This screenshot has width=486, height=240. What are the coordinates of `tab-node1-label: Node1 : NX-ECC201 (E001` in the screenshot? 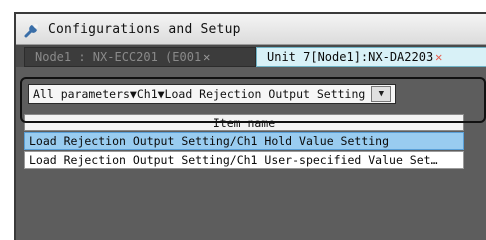 It's located at (118, 57).